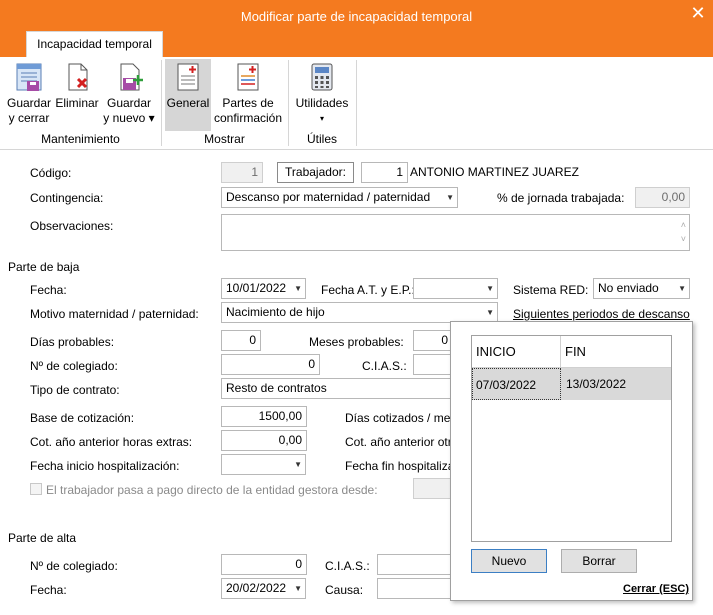 The height and width of the screenshot is (615, 713). What do you see at coordinates (29, 93) in the screenshot?
I see `guardar-cerrar-button: Guardar y cerrar` at bounding box center [29, 93].